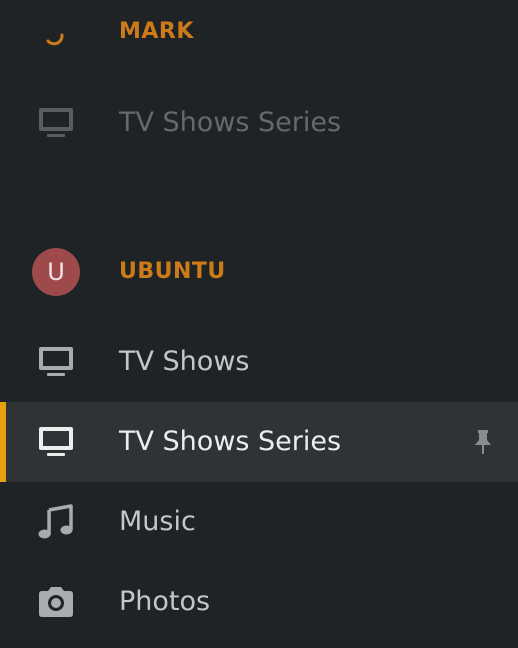  What do you see at coordinates (483, 442) in the screenshot?
I see `pin-icon` at bounding box center [483, 442].